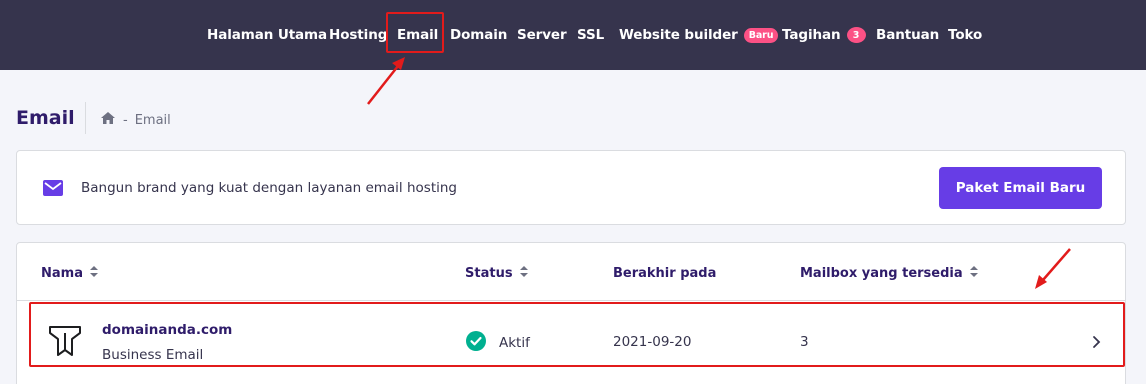  I want to click on title-divider, so click(85, 118).